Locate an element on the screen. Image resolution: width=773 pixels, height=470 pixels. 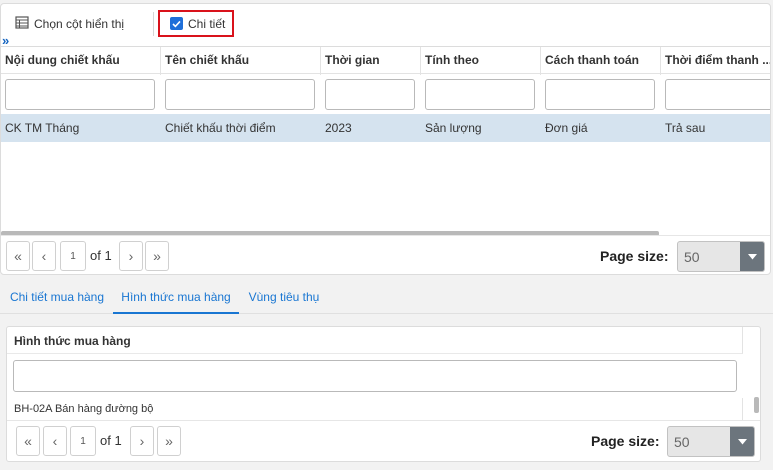
column-header: Cách thanh toán is located at coordinates (601, 61).